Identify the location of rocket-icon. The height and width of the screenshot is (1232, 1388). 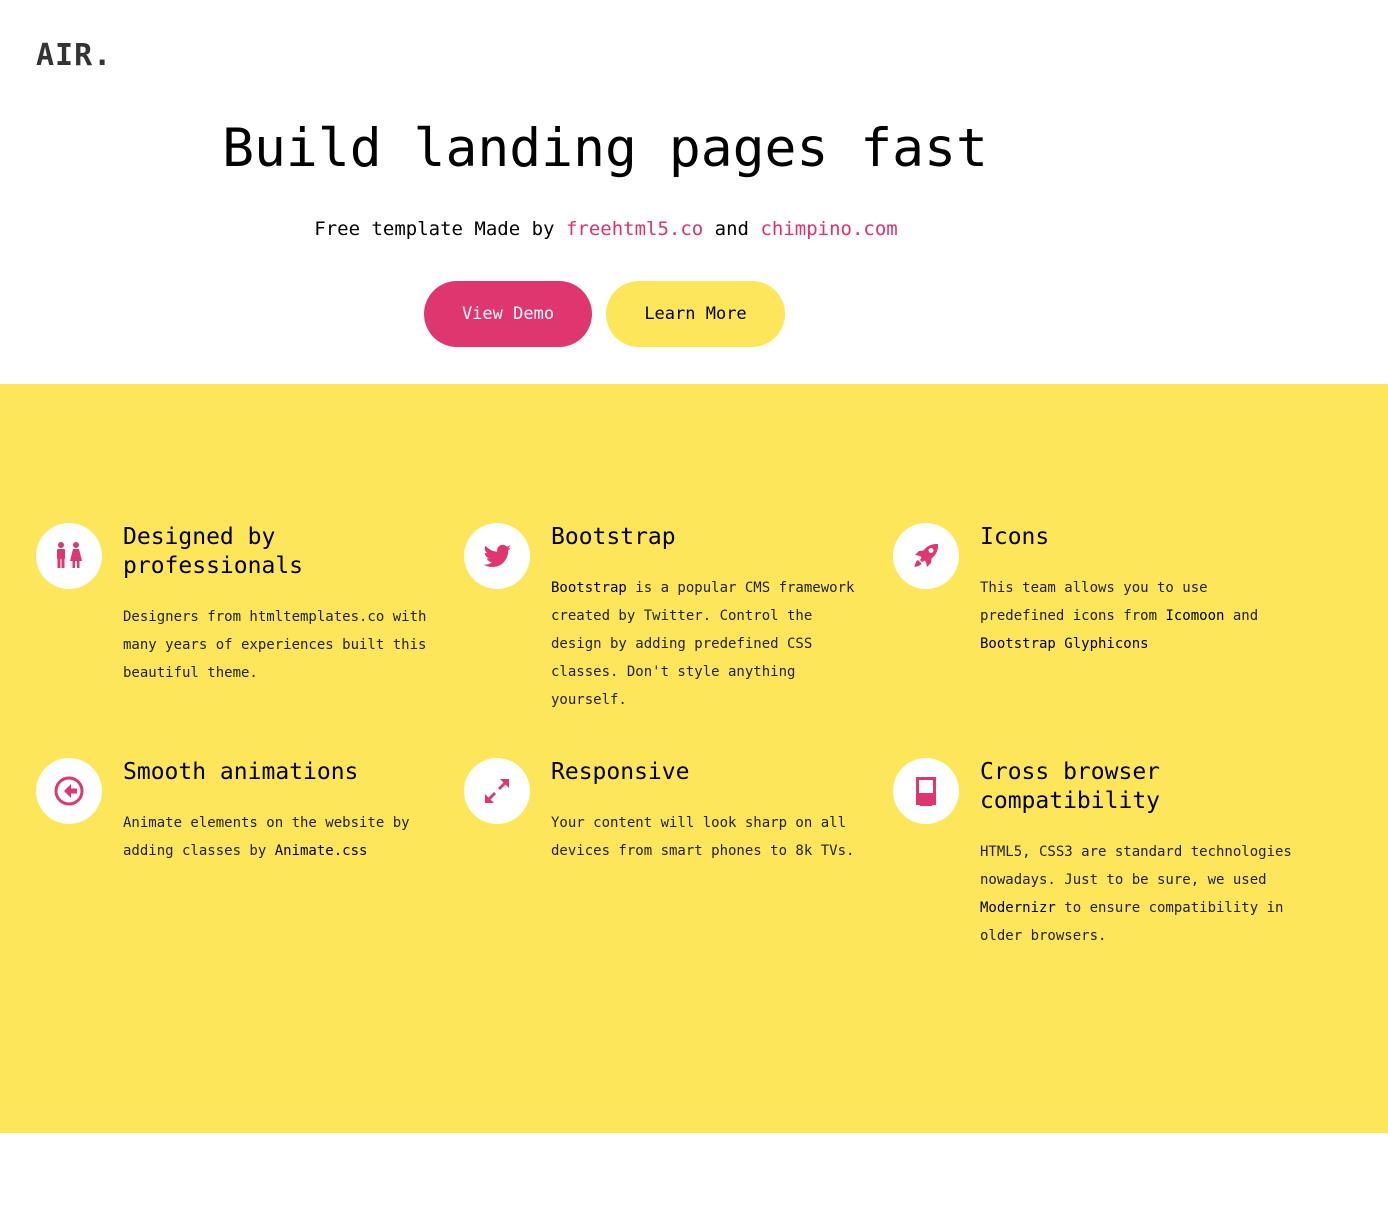
(926, 556).